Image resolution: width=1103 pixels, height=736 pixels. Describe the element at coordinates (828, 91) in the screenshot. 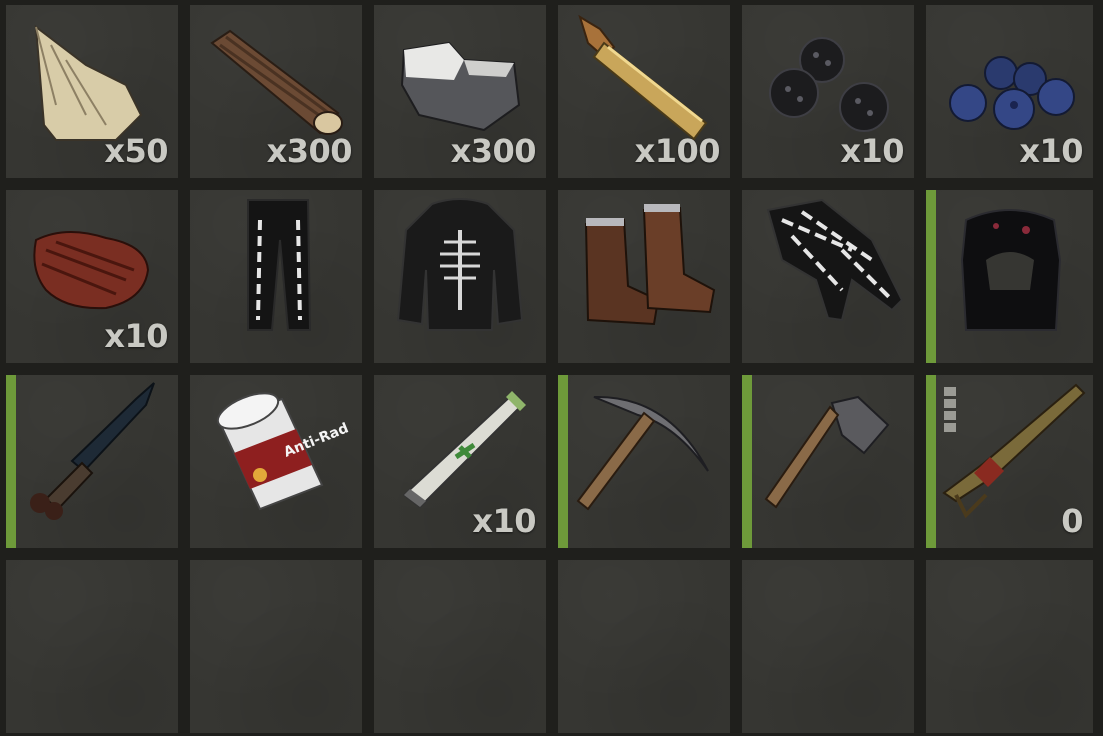

I see `slot-blackberries: x10` at that location.